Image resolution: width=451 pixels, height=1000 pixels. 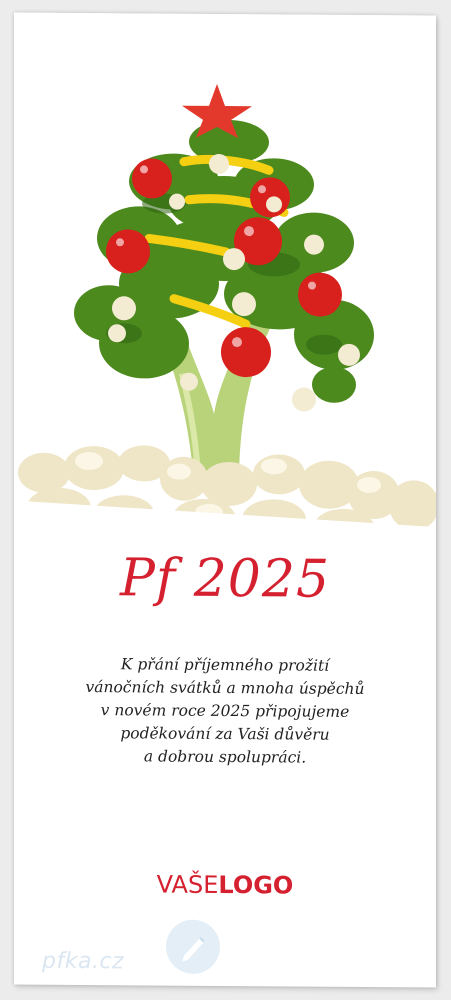 I want to click on message-line: v novém roce 2025 připojujeme, so click(x=225, y=711).